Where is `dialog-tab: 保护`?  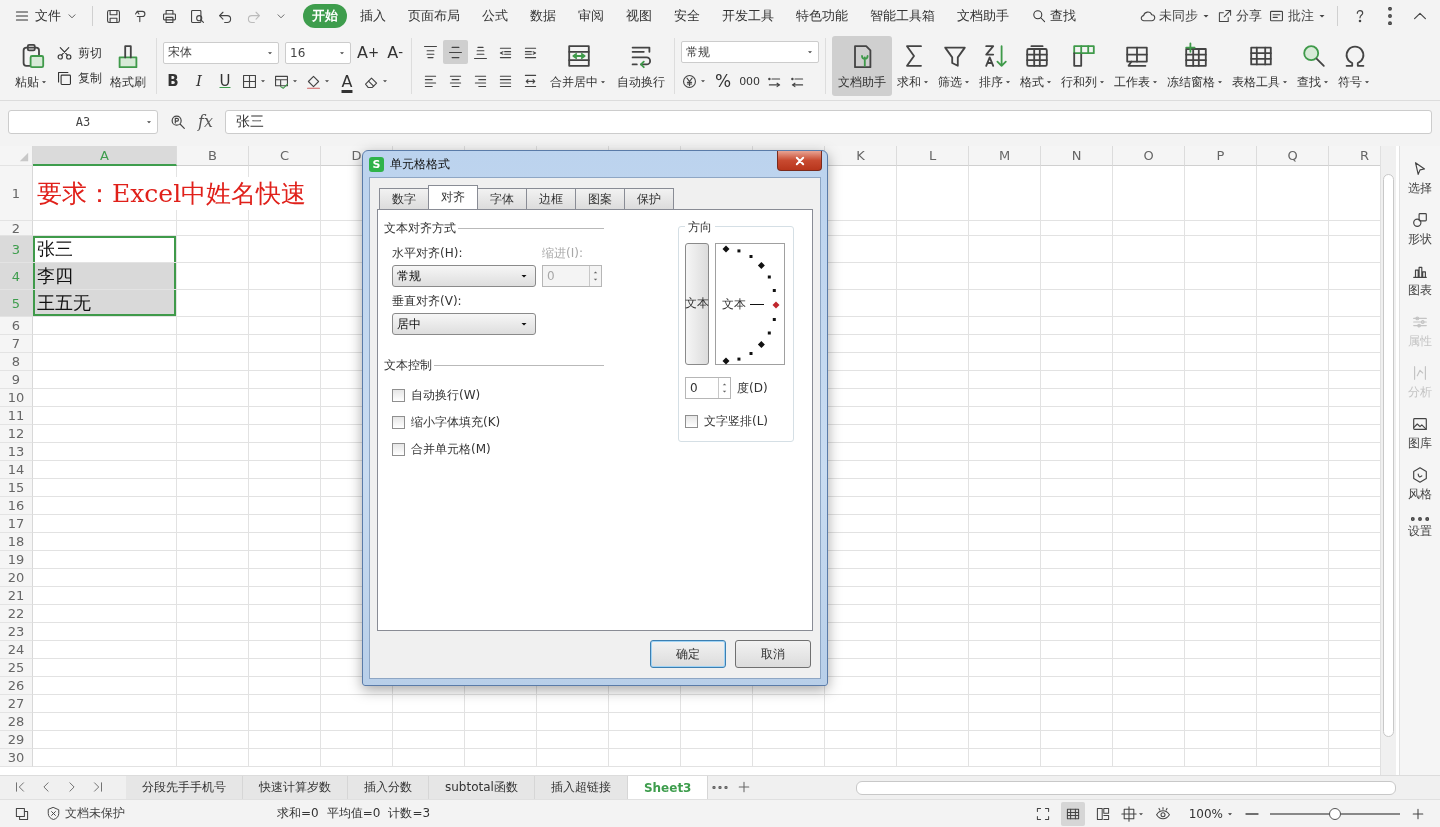
dialog-tab: 保护 is located at coordinates (649, 198).